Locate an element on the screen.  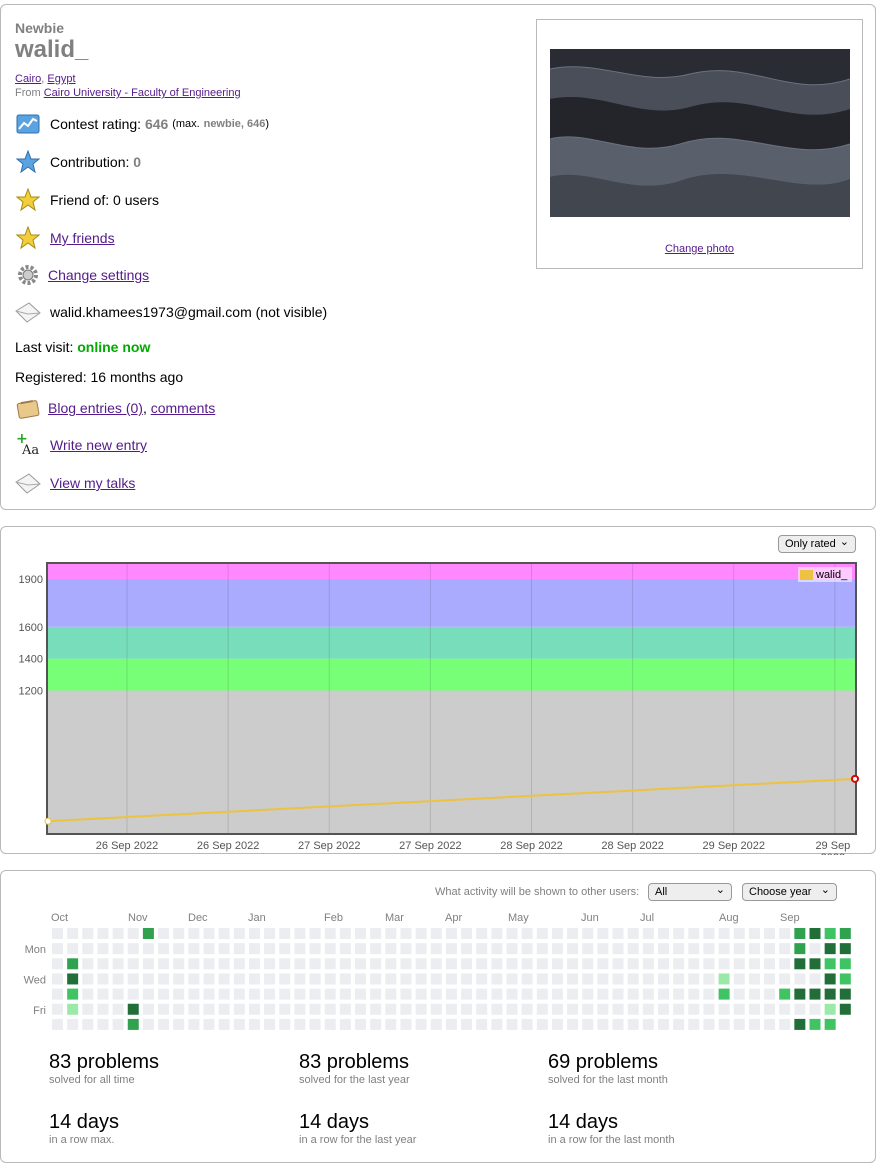
max-open: (max. is located at coordinates (186, 124).